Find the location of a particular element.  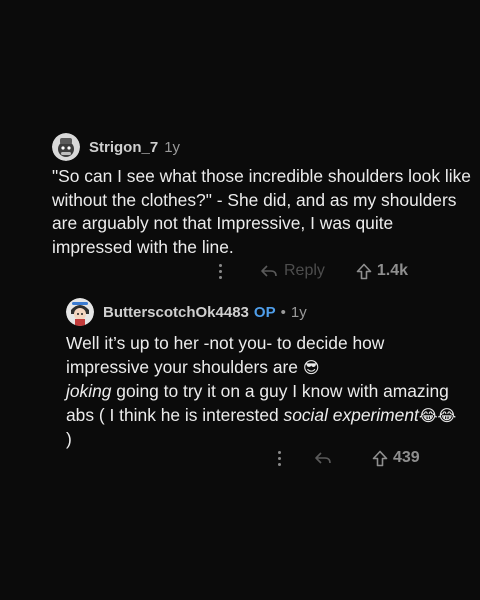

username: Strigon_7 is located at coordinates (123, 147).